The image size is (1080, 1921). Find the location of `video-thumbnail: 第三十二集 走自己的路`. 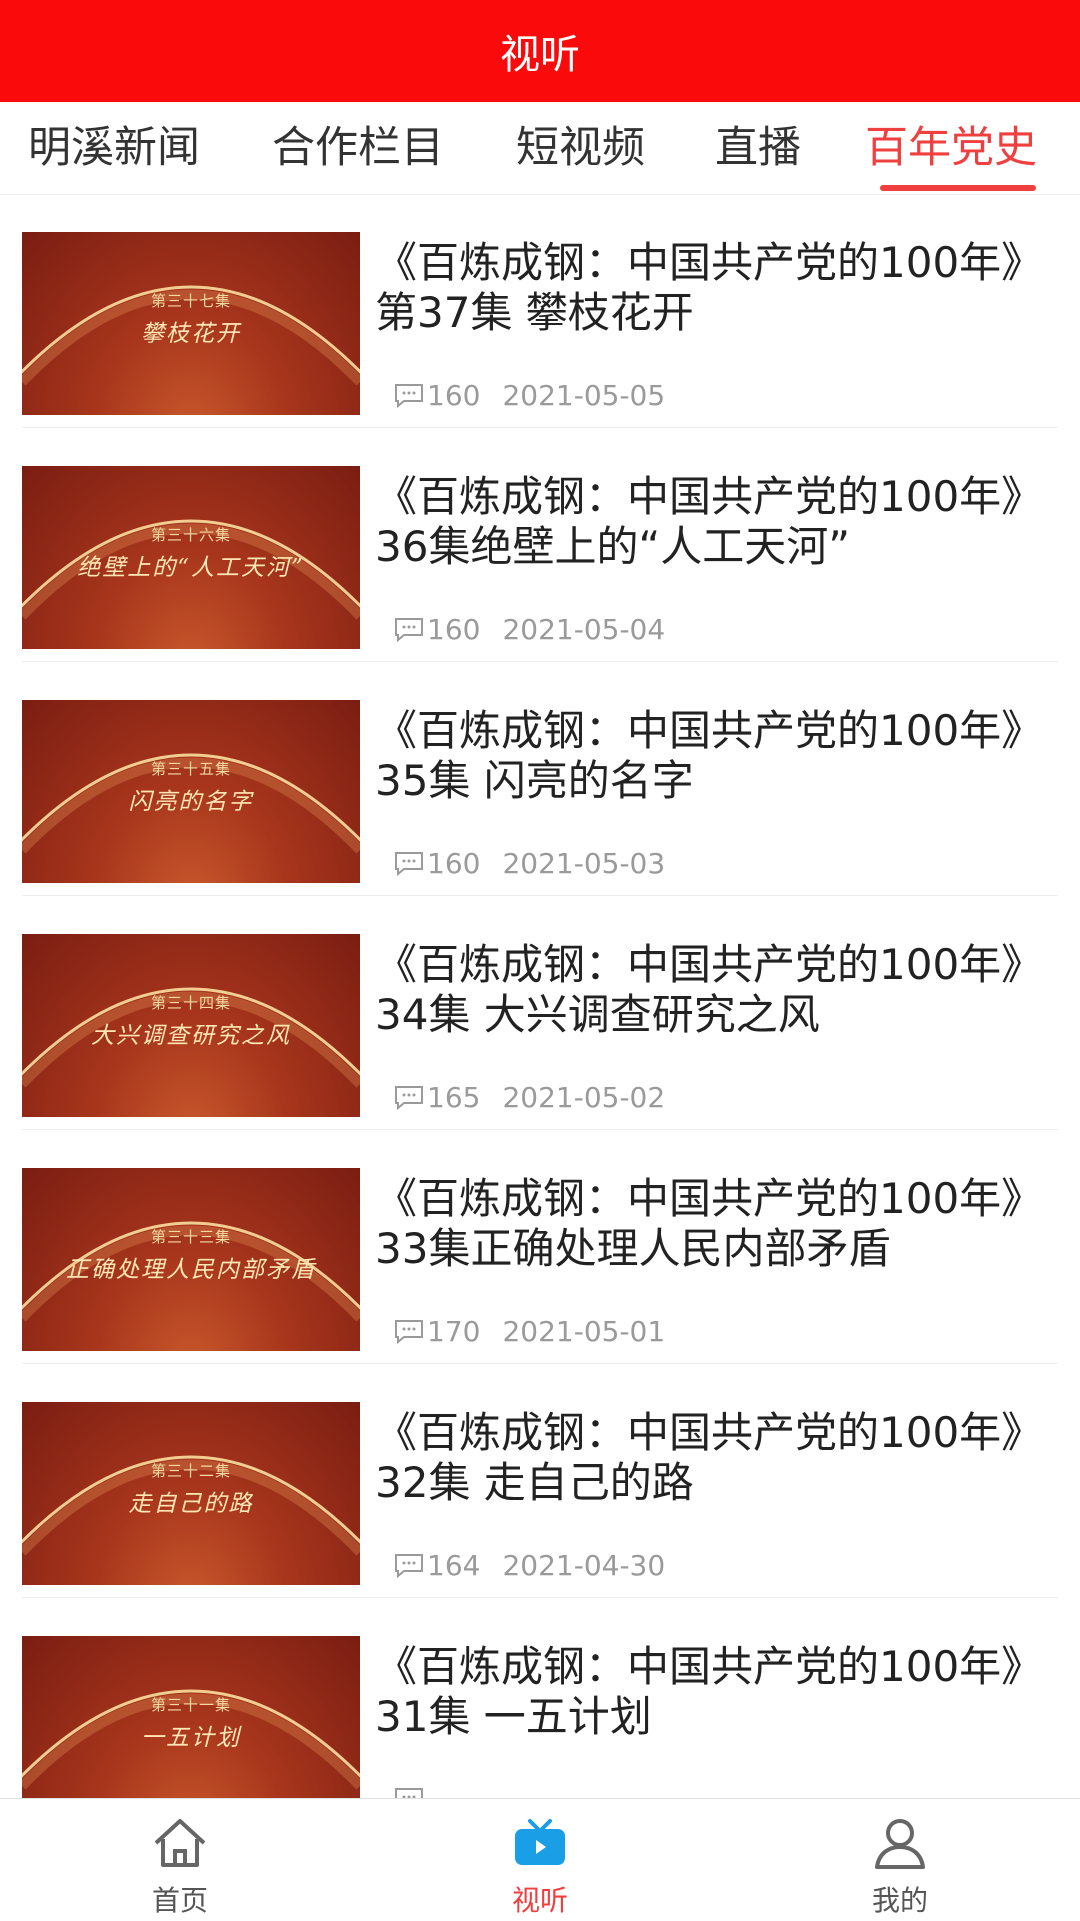

video-thumbnail: 第三十二集 走自己的路 is located at coordinates (191, 1493).